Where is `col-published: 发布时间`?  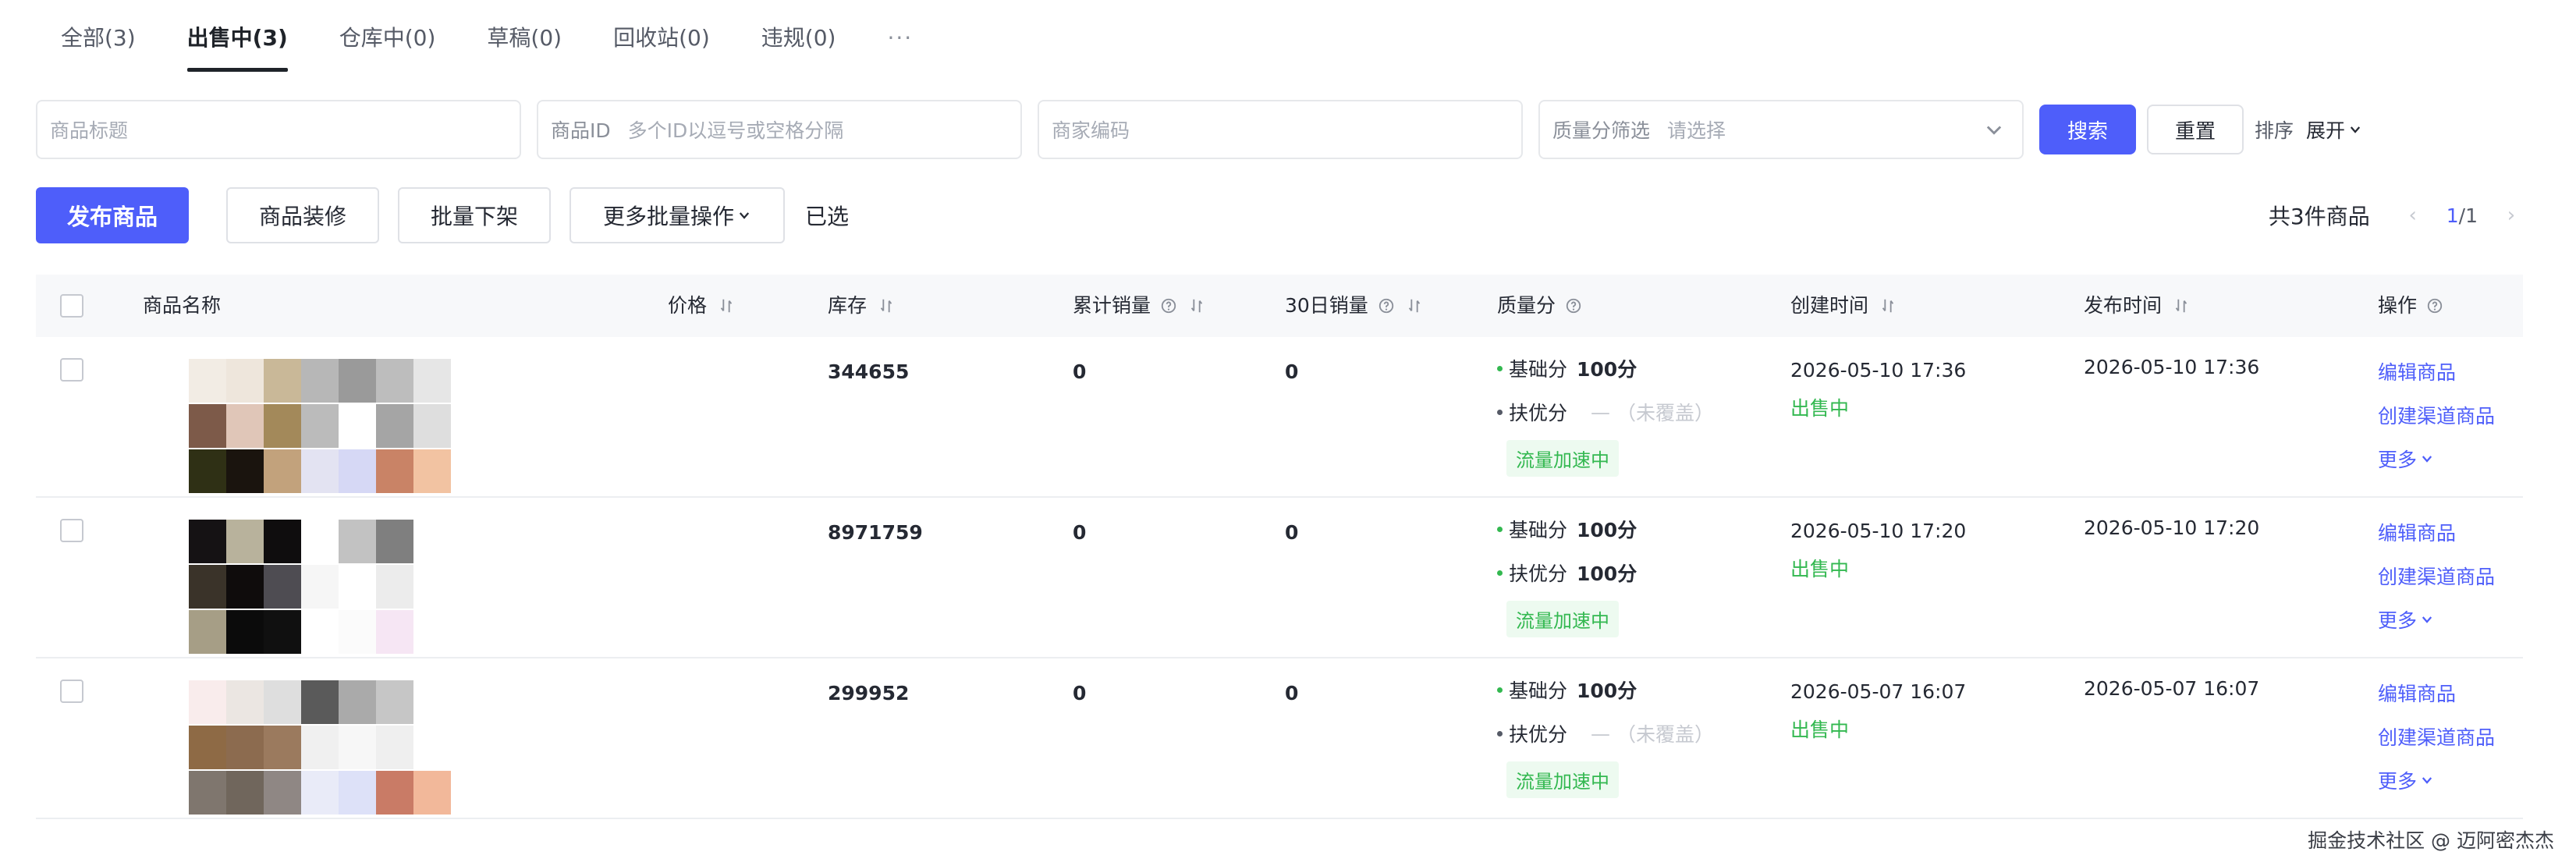 col-published: 发布时间 is located at coordinates (2137, 306).